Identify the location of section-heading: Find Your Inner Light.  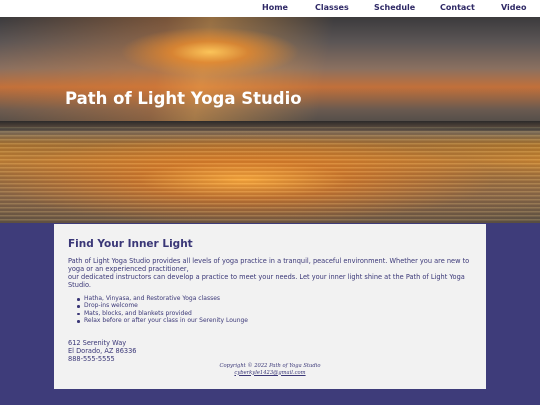
(130, 244).